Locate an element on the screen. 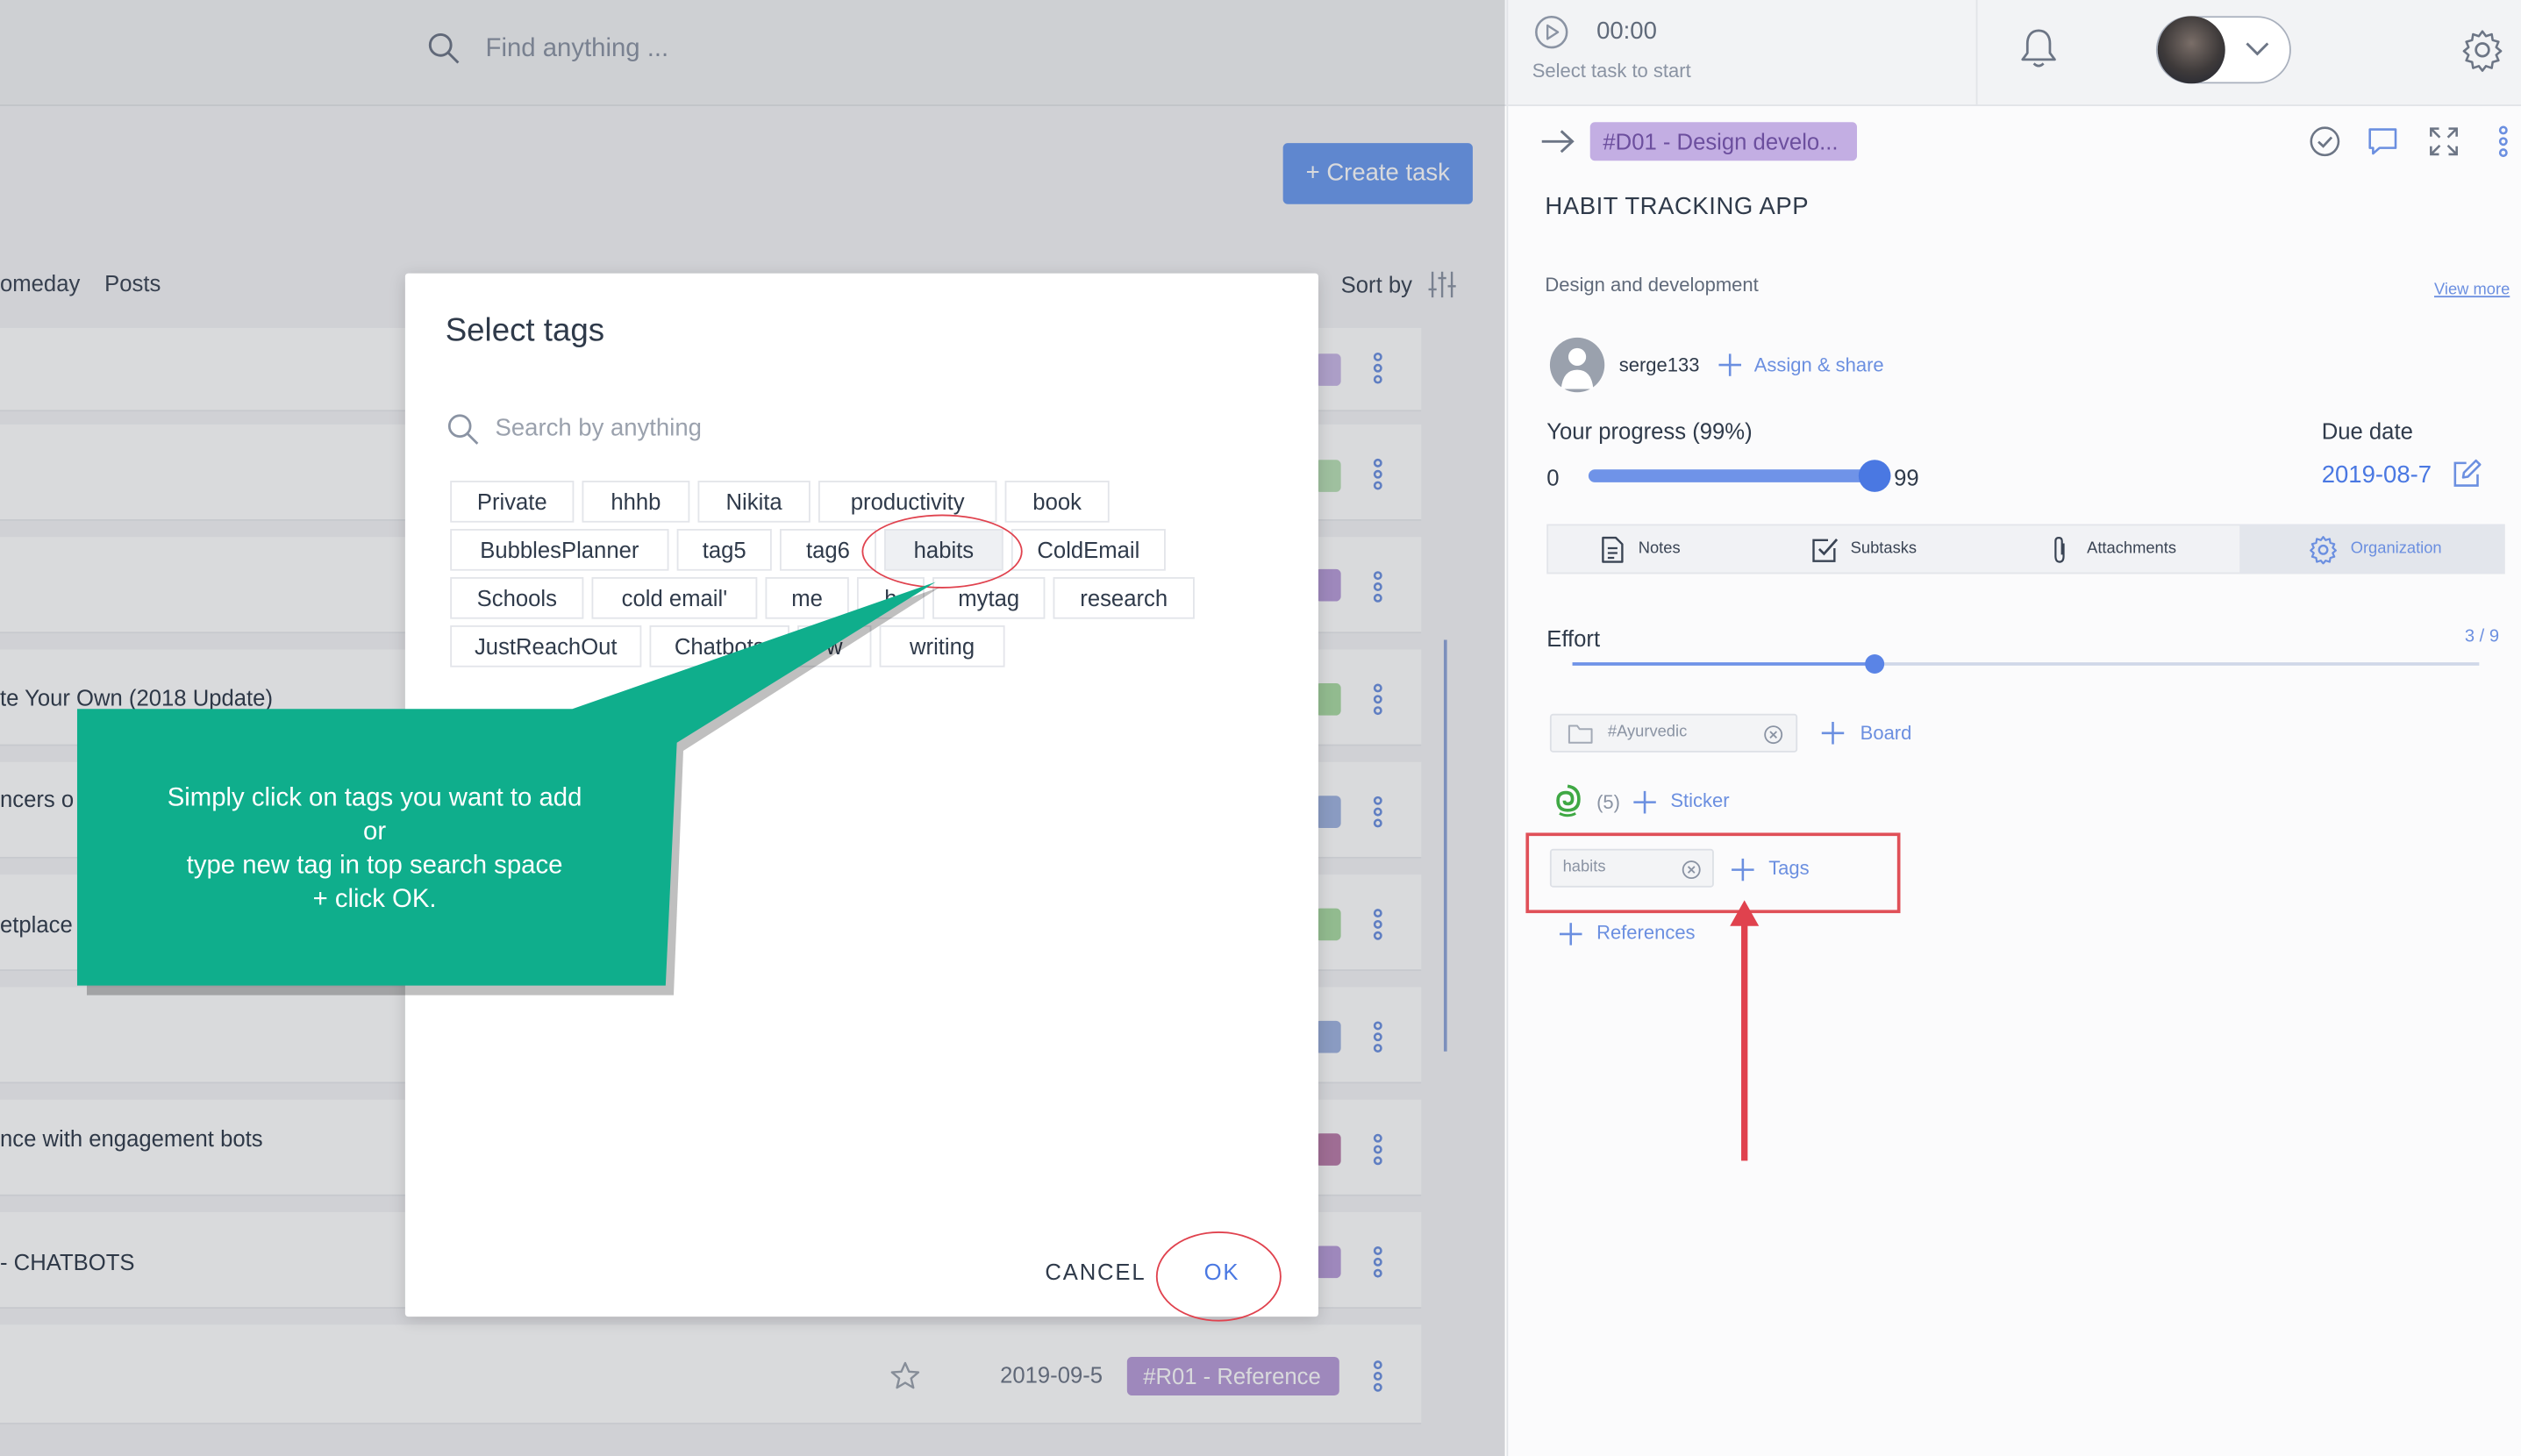 This screenshot has height=1456, width=2521. tag-option: BubblesPlanner is located at coordinates (560, 550).